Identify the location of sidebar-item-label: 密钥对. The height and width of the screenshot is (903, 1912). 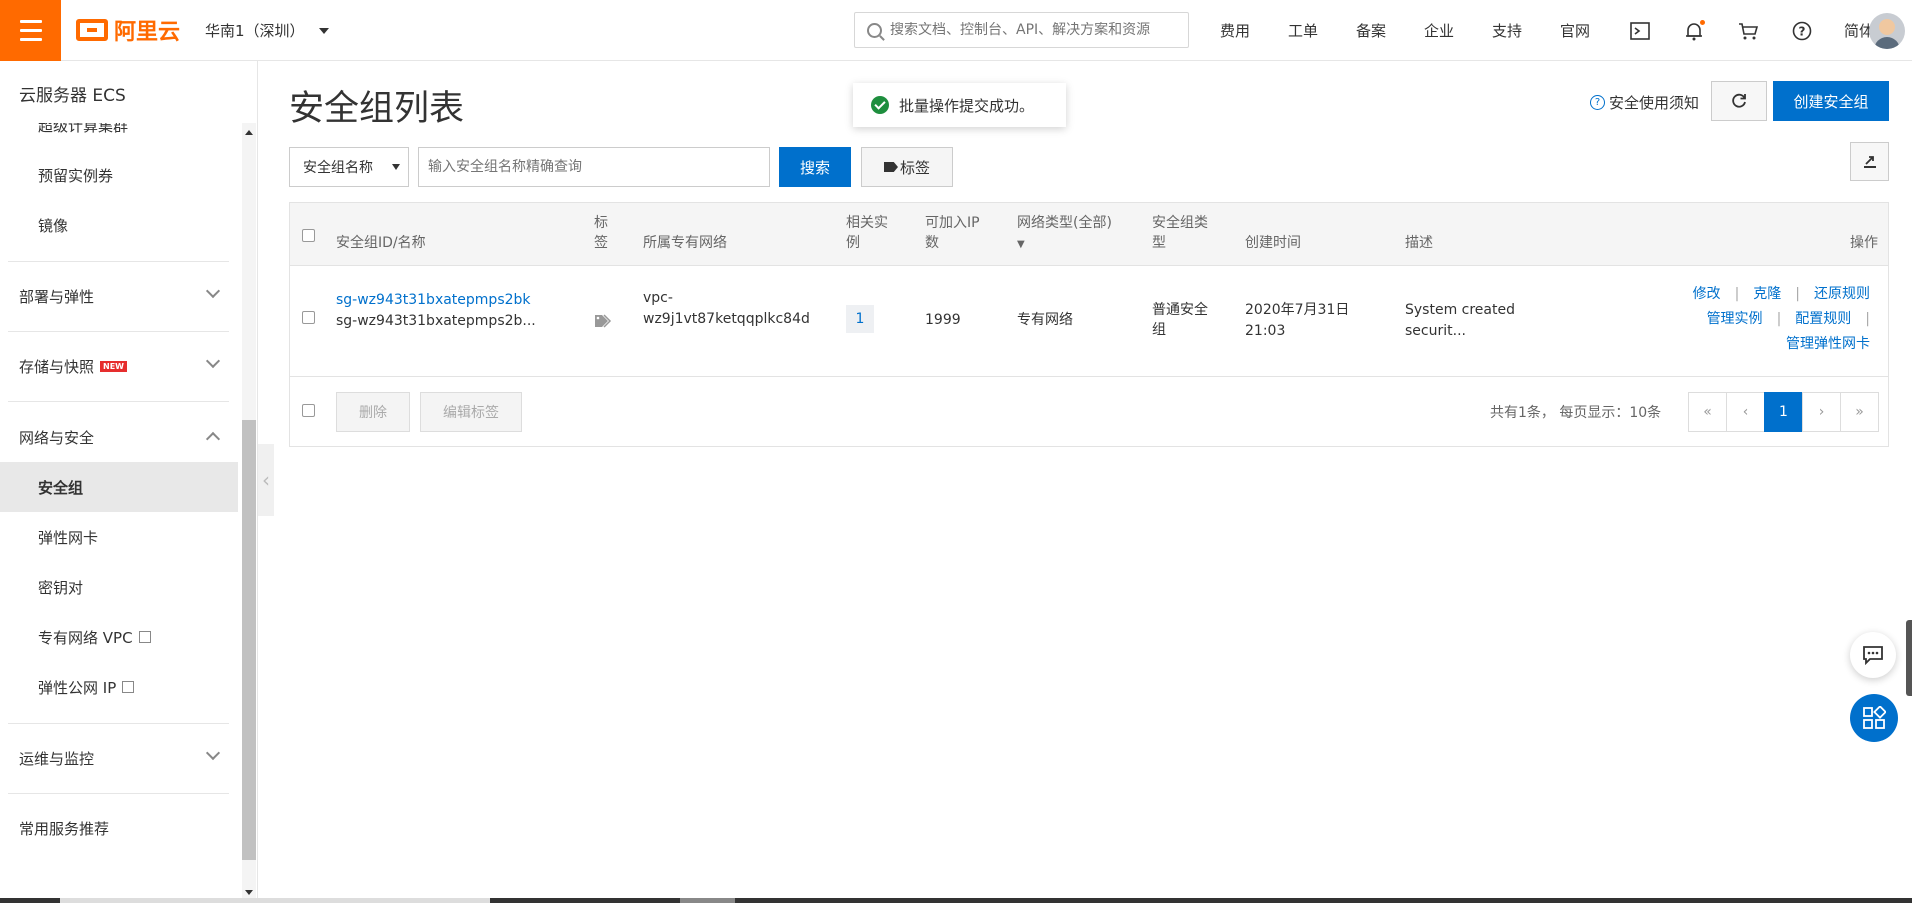
(61, 587).